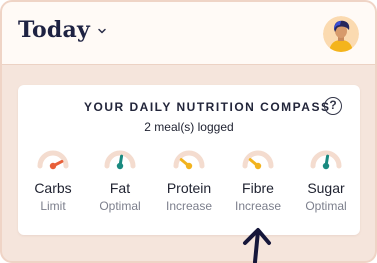  Describe the element at coordinates (102, 31) in the screenshot. I see `chevron-down-icon` at that location.